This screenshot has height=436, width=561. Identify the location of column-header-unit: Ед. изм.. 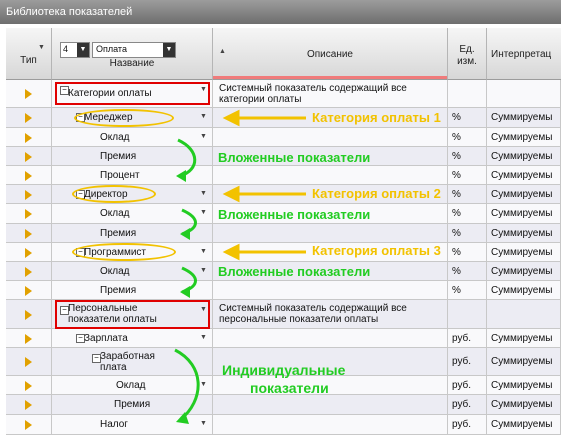
(467, 54).